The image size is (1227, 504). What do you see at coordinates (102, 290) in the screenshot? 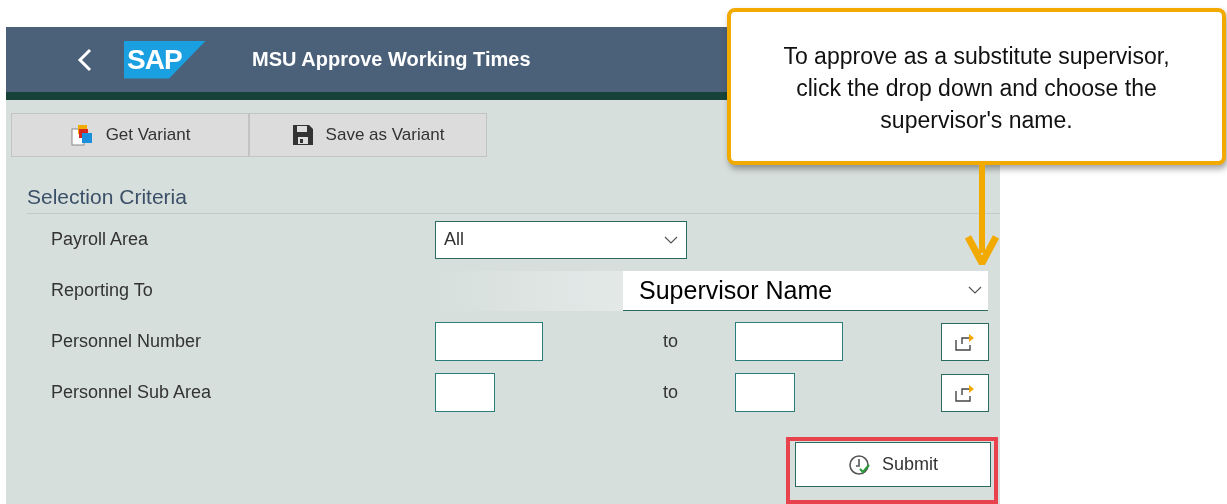
I see `field-label: Reporting To` at bounding box center [102, 290].